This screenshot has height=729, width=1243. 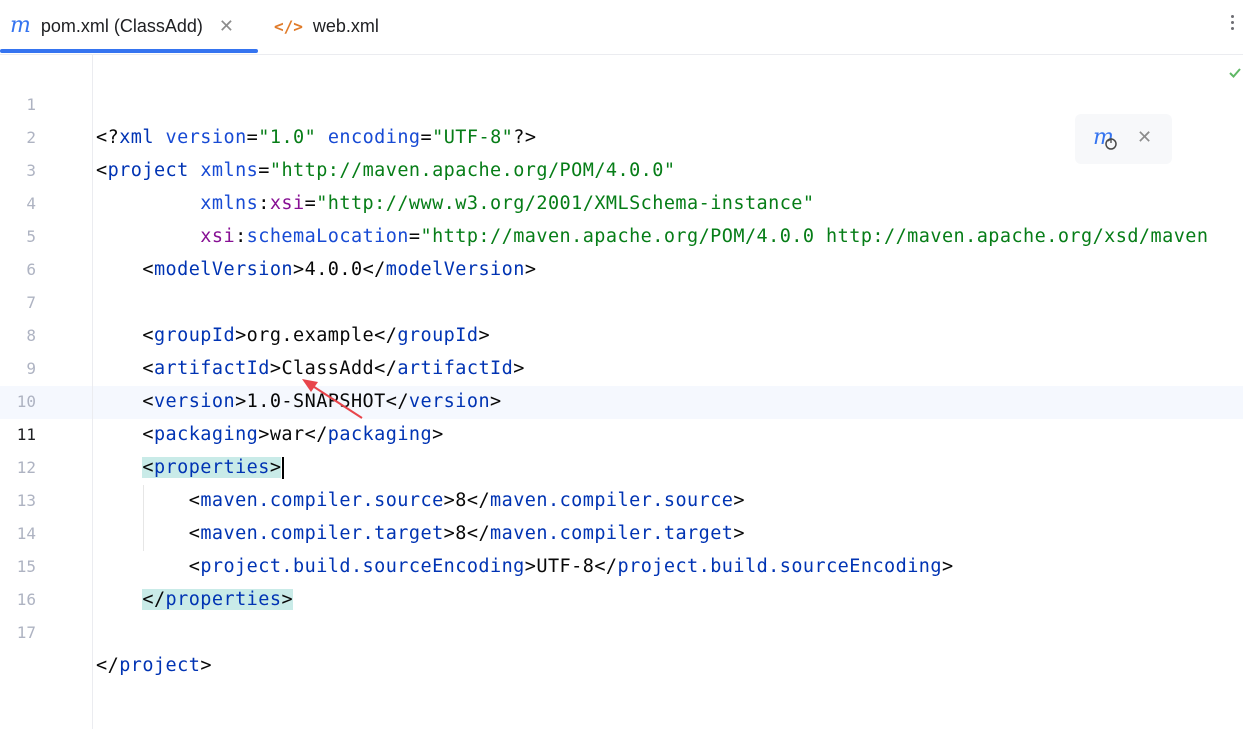 I want to click on more-options-icon, so click(x=1232, y=24).